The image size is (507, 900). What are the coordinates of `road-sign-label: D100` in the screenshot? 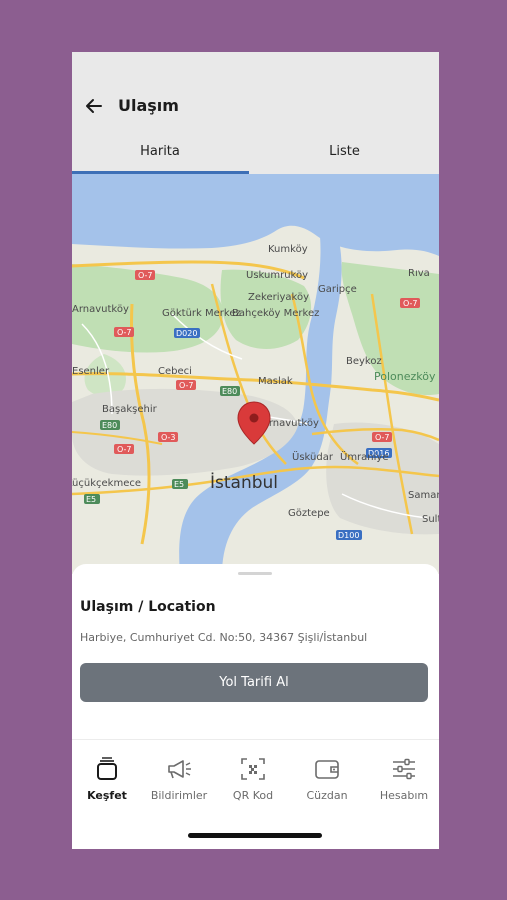 It's located at (348, 535).